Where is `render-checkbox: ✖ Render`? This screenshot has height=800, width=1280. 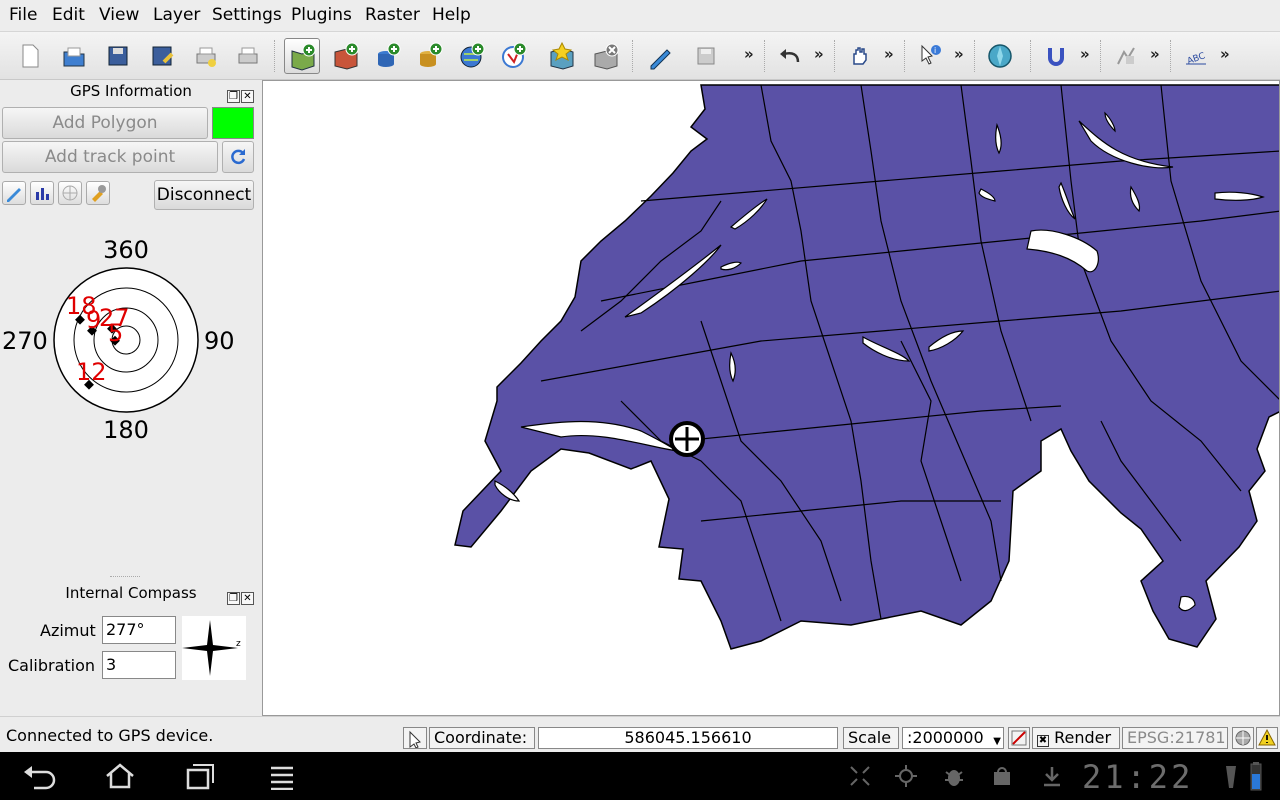
render-checkbox: ✖ Render is located at coordinates (1076, 738).